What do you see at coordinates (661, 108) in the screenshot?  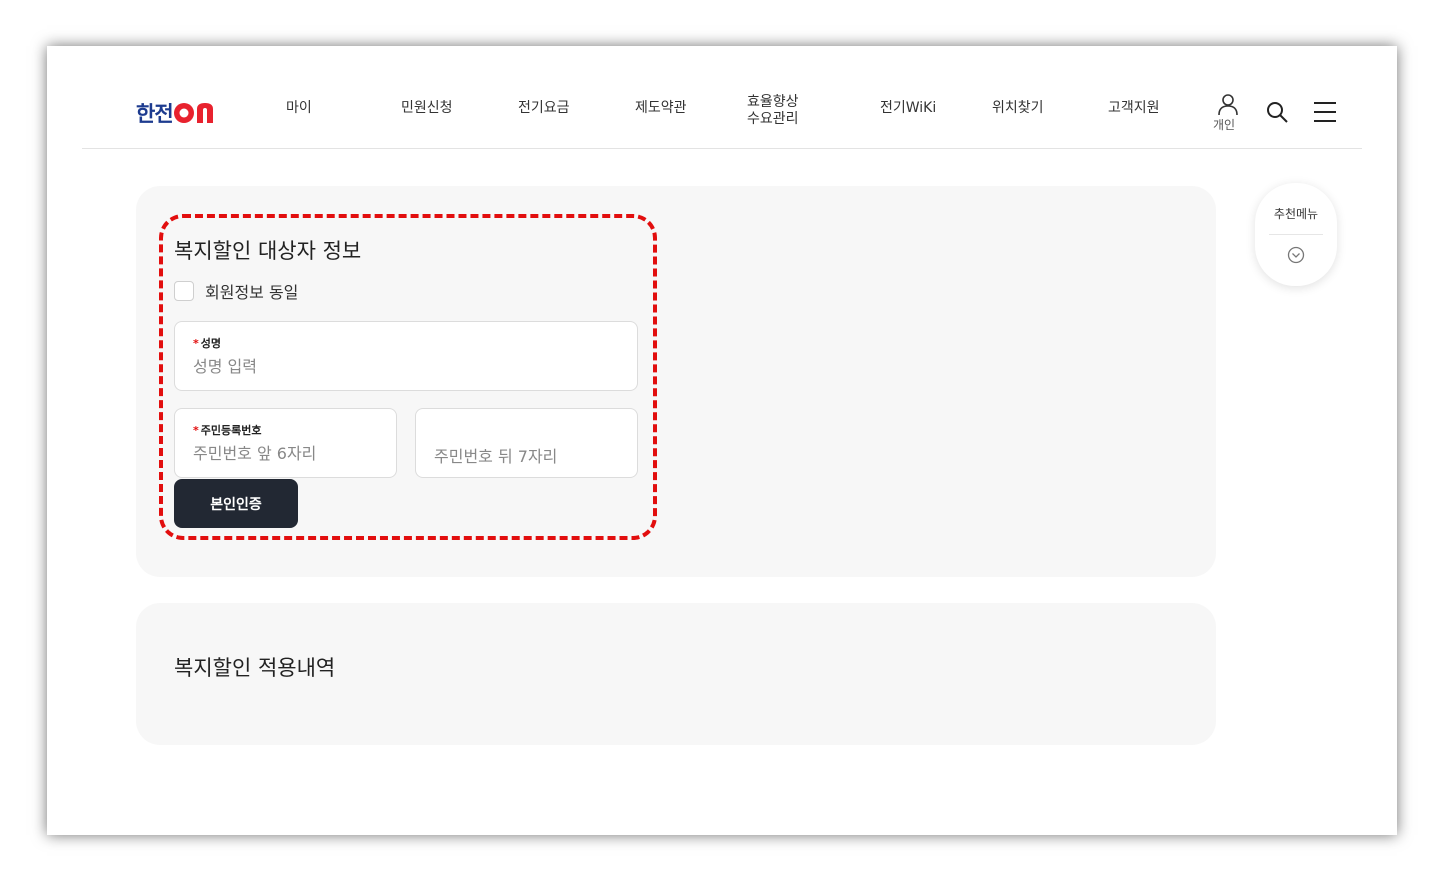 I see `nav-item-policy-terms: 제도약관` at bounding box center [661, 108].